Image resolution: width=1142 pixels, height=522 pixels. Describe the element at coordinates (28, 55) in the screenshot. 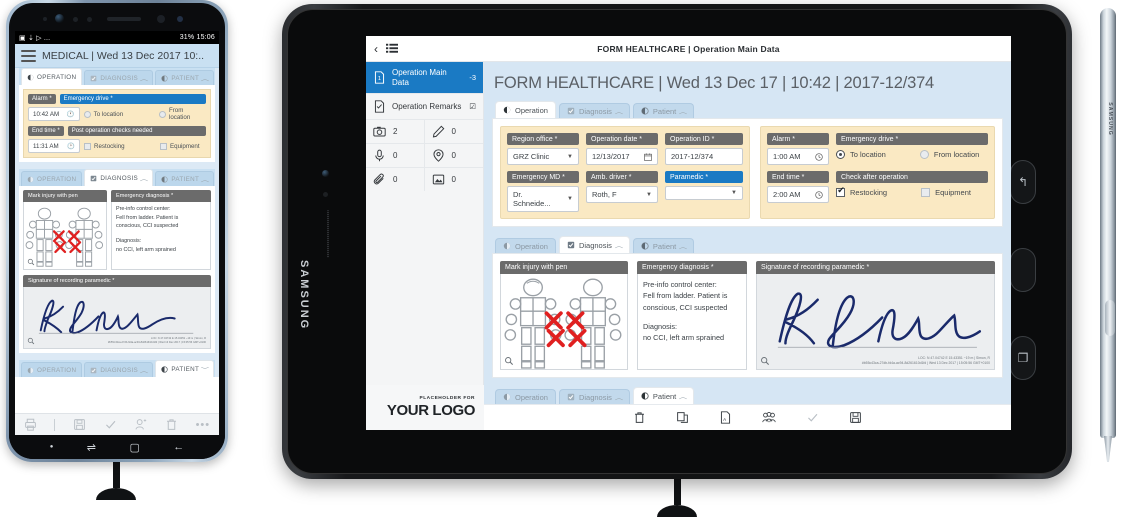

I see `hamburger-icon` at that location.